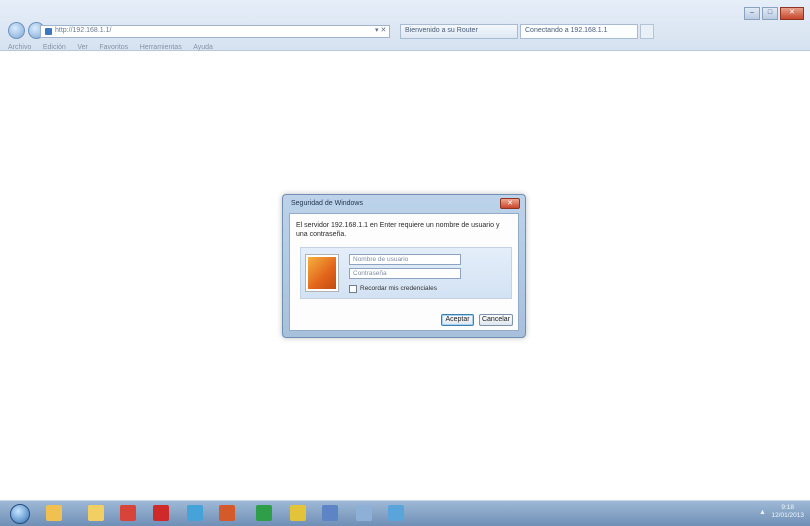 The height and width of the screenshot is (526, 810). Describe the element at coordinates (396, 513) in the screenshot. I see `browser-icon` at that location.